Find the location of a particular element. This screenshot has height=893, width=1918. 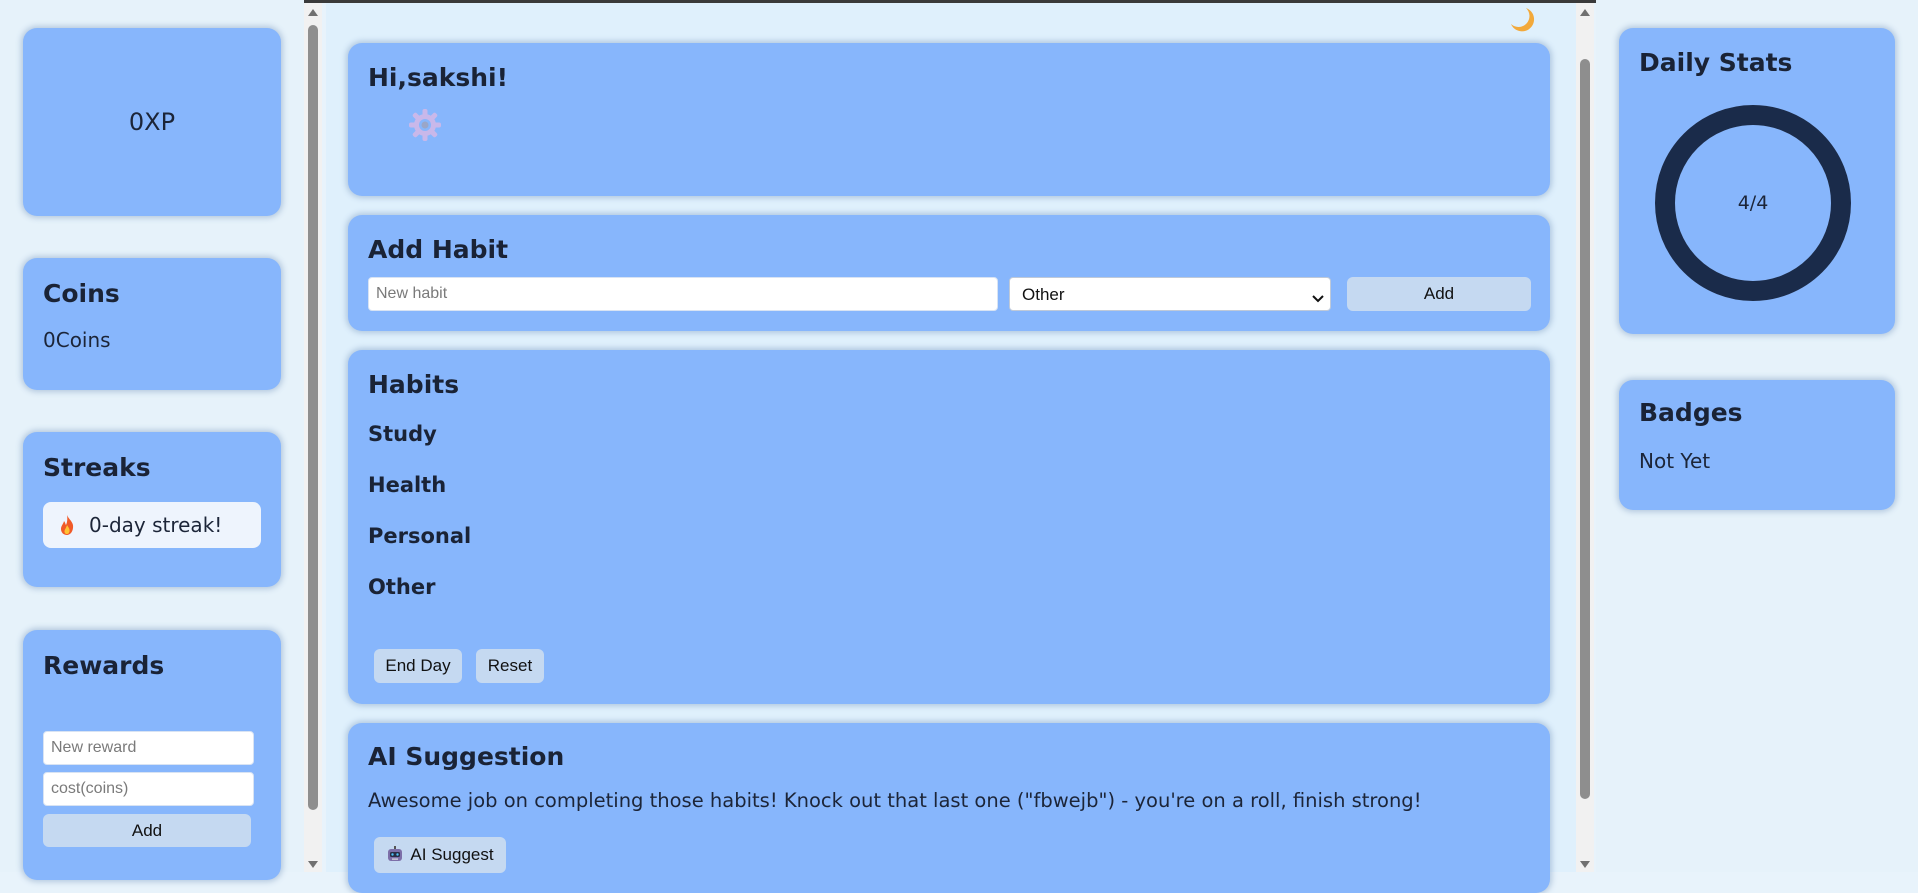

habit-category-select: Other is located at coordinates (1170, 294).